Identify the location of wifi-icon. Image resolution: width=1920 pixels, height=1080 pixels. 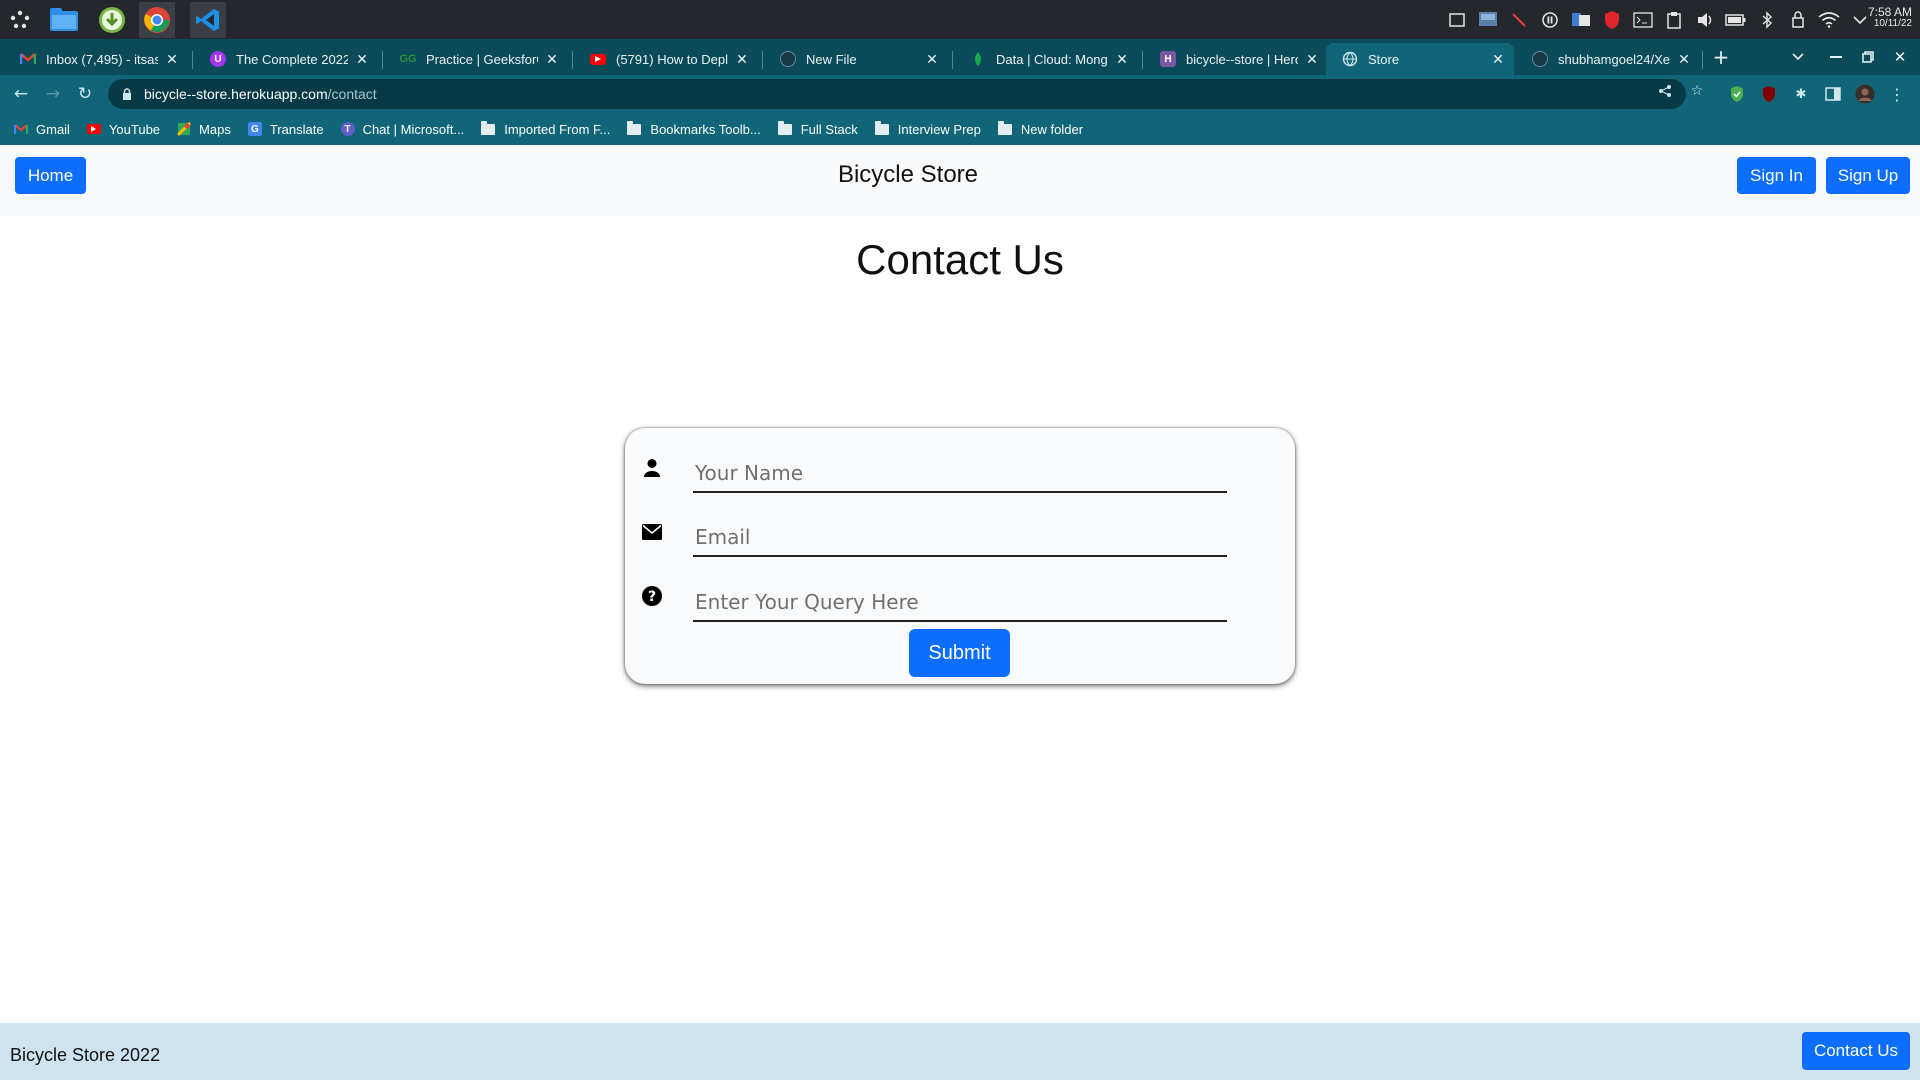
(1829, 20).